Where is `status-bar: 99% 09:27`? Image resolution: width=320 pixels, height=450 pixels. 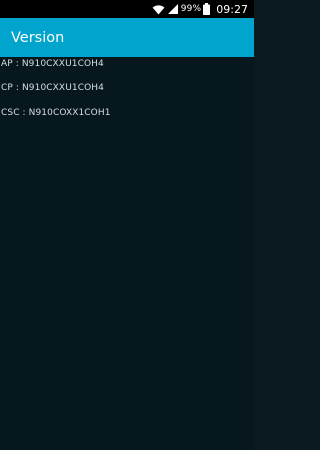 status-bar: 99% 09:27 is located at coordinates (127, 9).